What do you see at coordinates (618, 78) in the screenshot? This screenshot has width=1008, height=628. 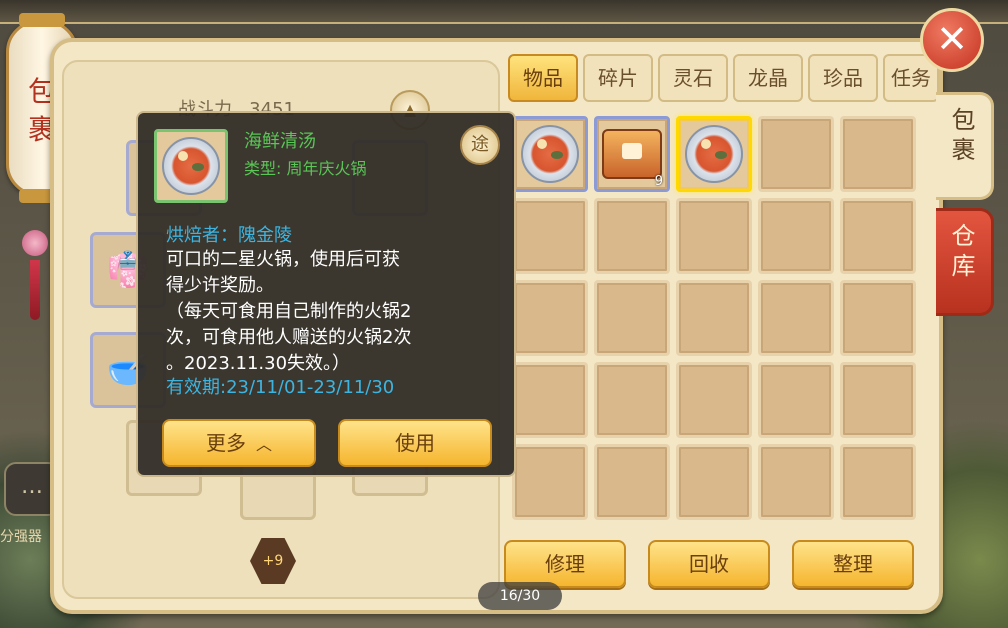 I see `tab-fragments: 碎片` at bounding box center [618, 78].